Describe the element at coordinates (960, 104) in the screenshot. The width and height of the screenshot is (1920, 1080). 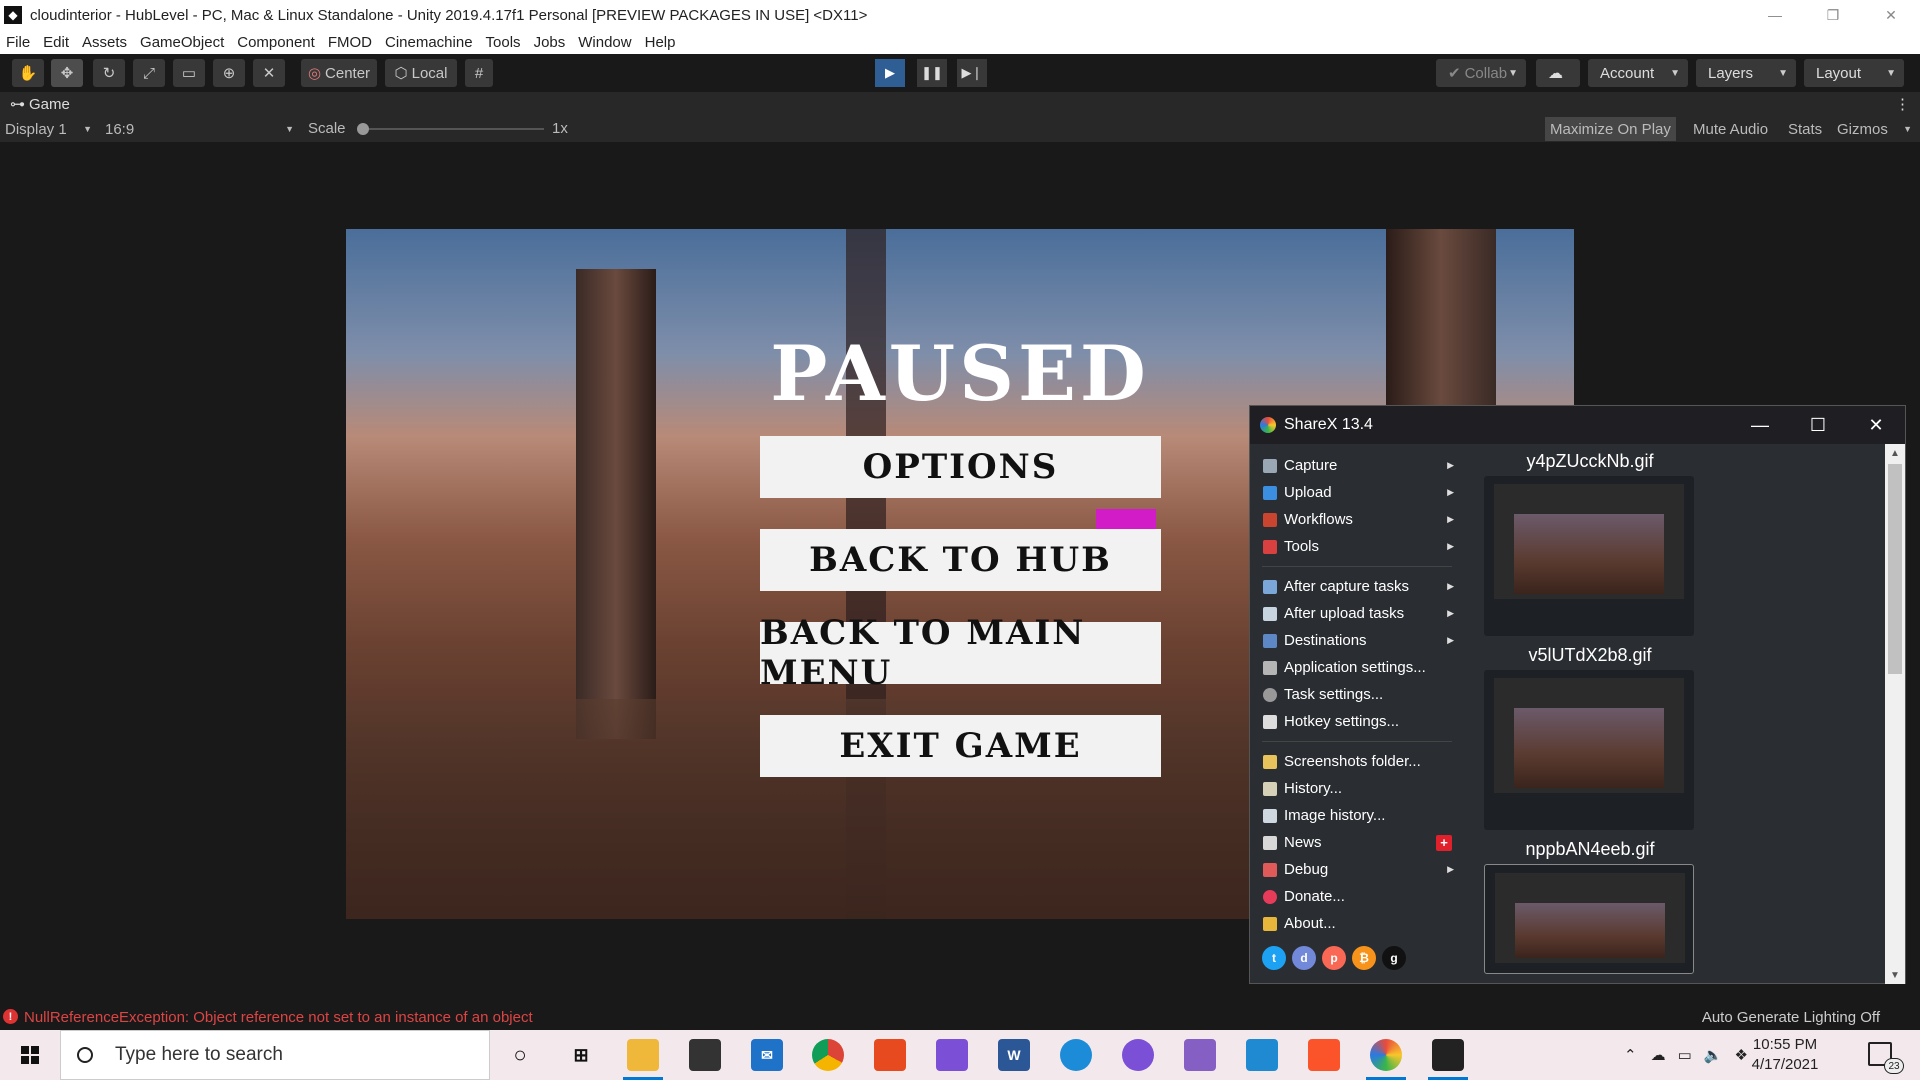
I see `game-tab: ⊶ Game ⋮` at that location.